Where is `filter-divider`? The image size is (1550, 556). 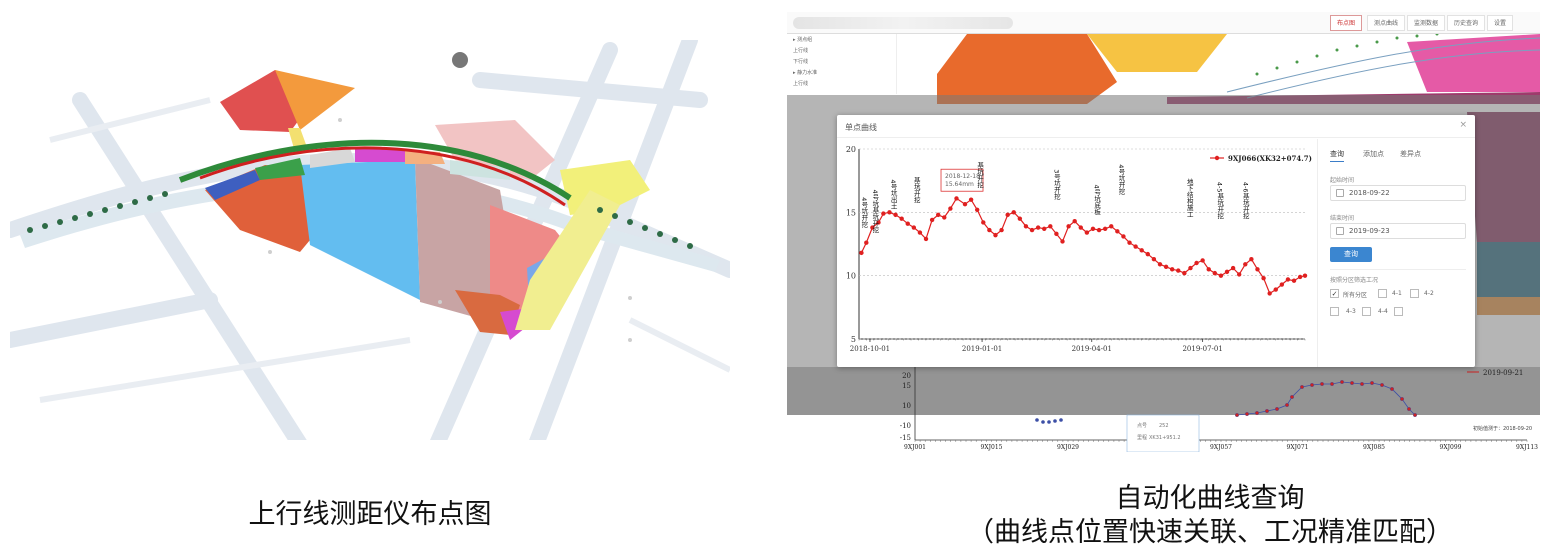
filter-divider is located at coordinates (1398, 269).